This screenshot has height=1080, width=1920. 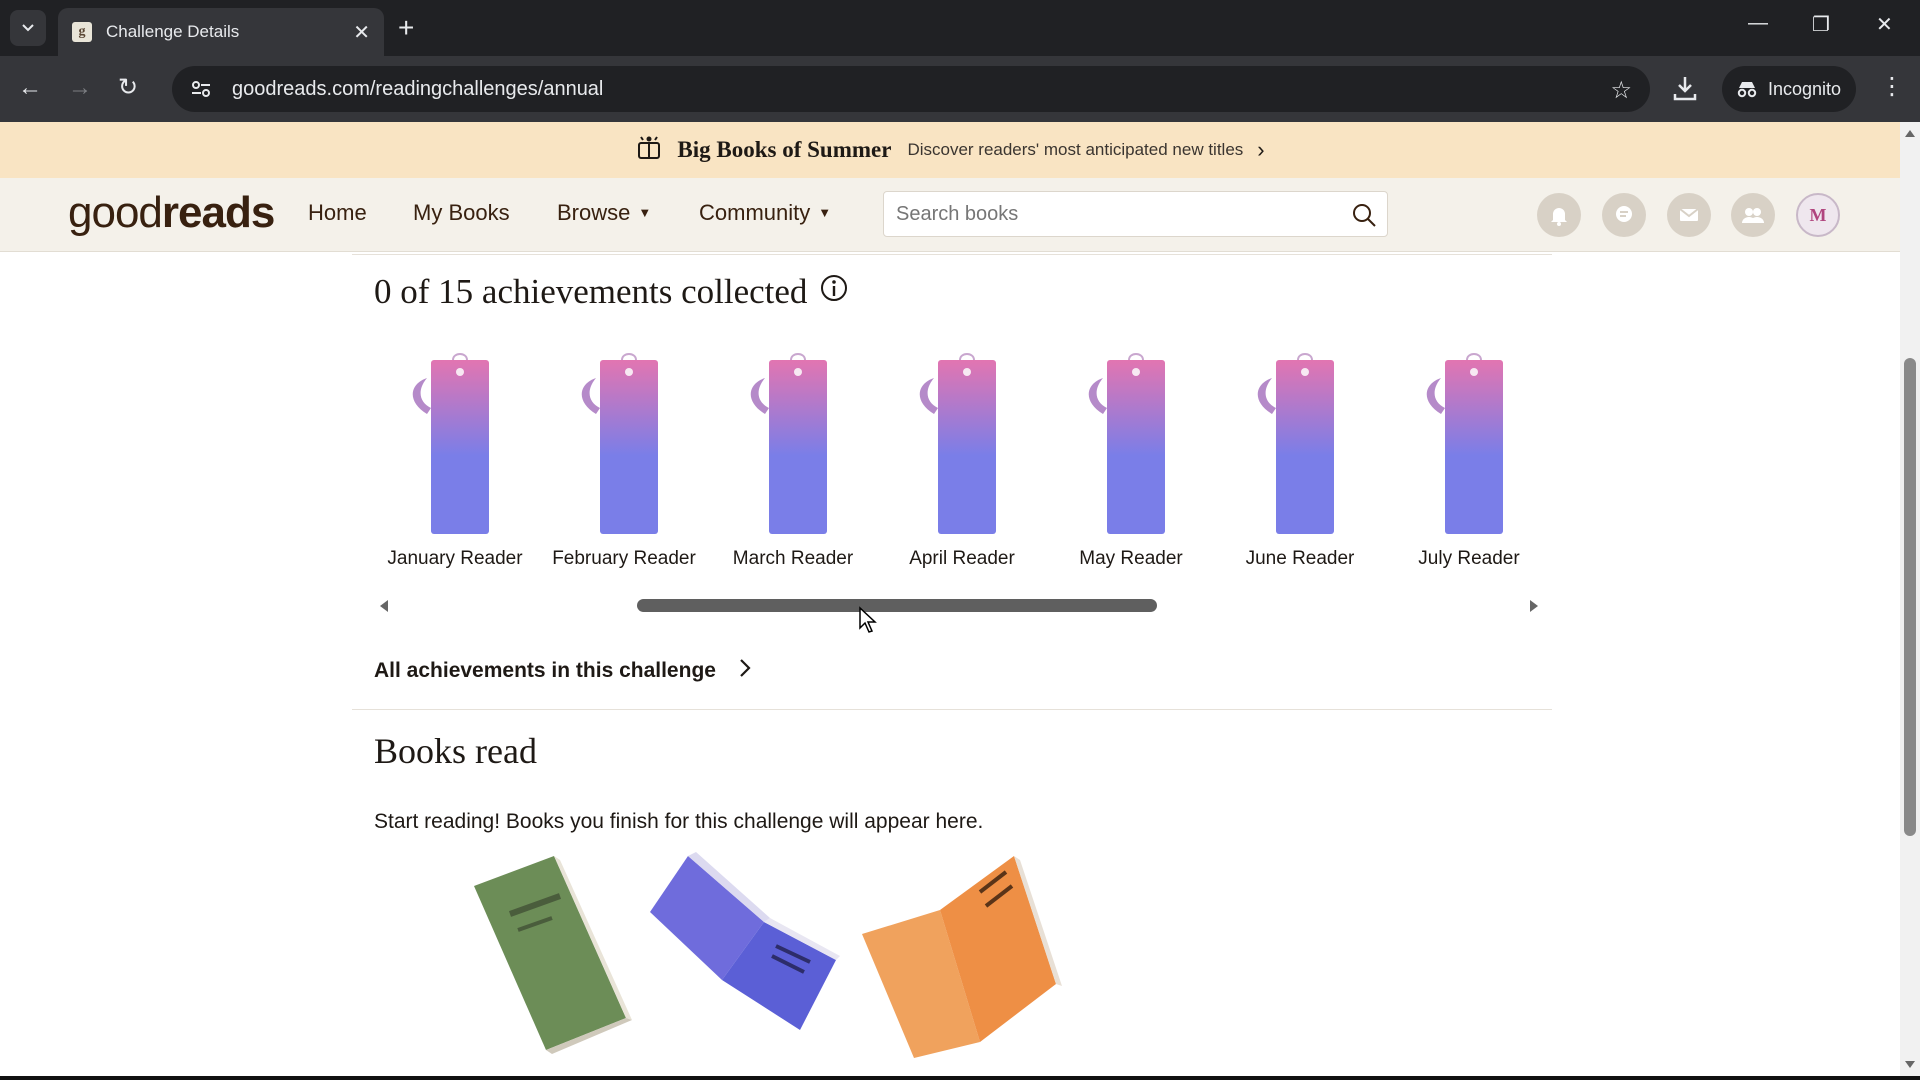 What do you see at coordinates (897, 605) in the screenshot?
I see `scrollbar-thumb` at bounding box center [897, 605].